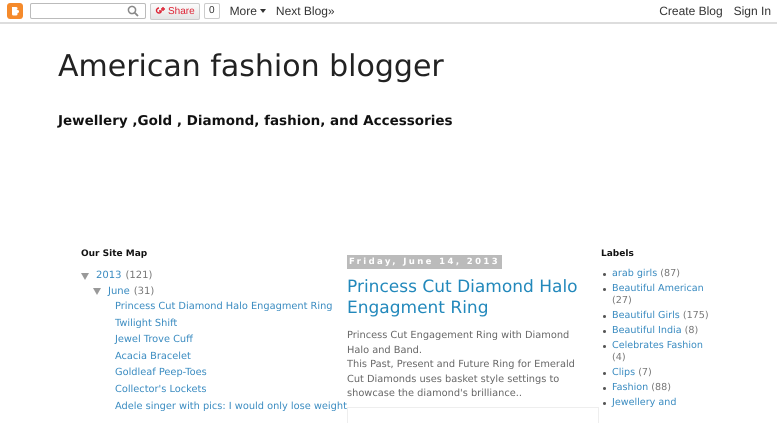 The image size is (777, 423). What do you see at coordinates (263, 11) in the screenshot?
I see `caret-icon` at bounding box center [263, 11].